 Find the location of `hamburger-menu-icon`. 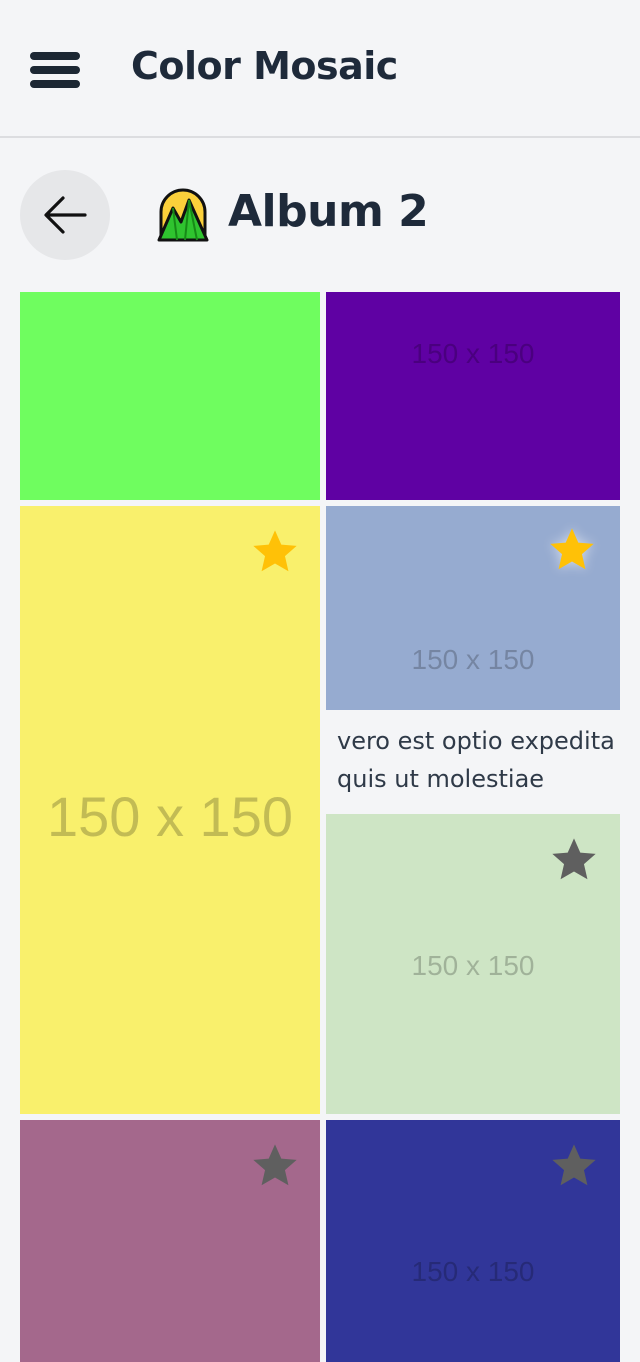

hamburger-menu-icon is located at coordinates (55, 70).